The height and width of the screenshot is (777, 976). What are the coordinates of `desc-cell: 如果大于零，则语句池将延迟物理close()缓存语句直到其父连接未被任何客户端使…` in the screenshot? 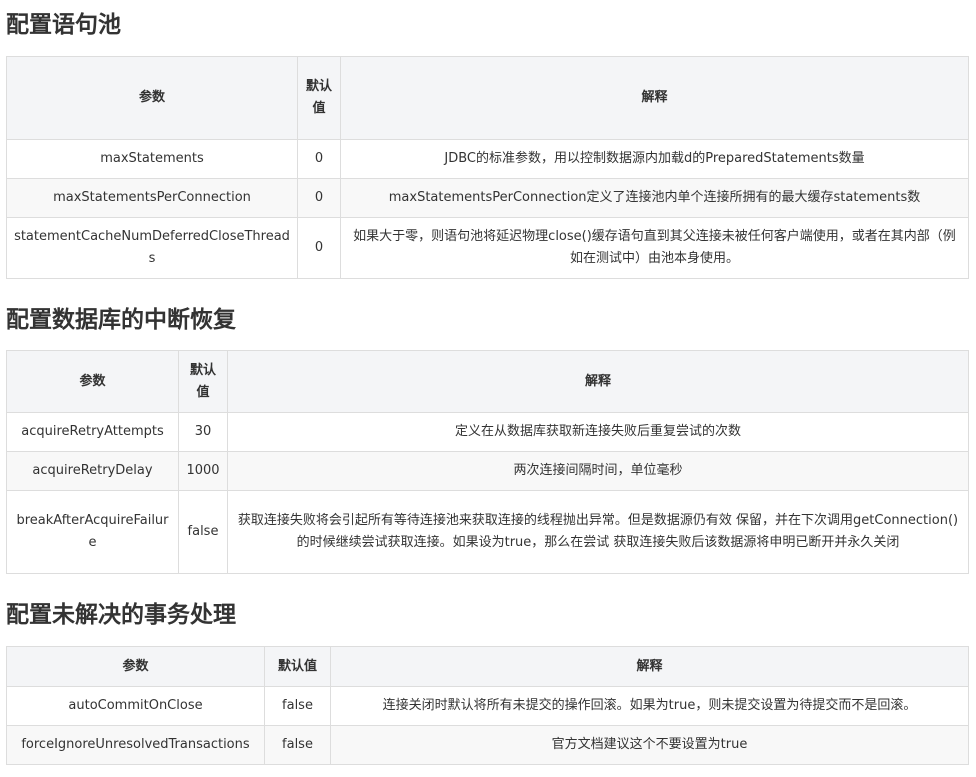 It's located at (654, 248).